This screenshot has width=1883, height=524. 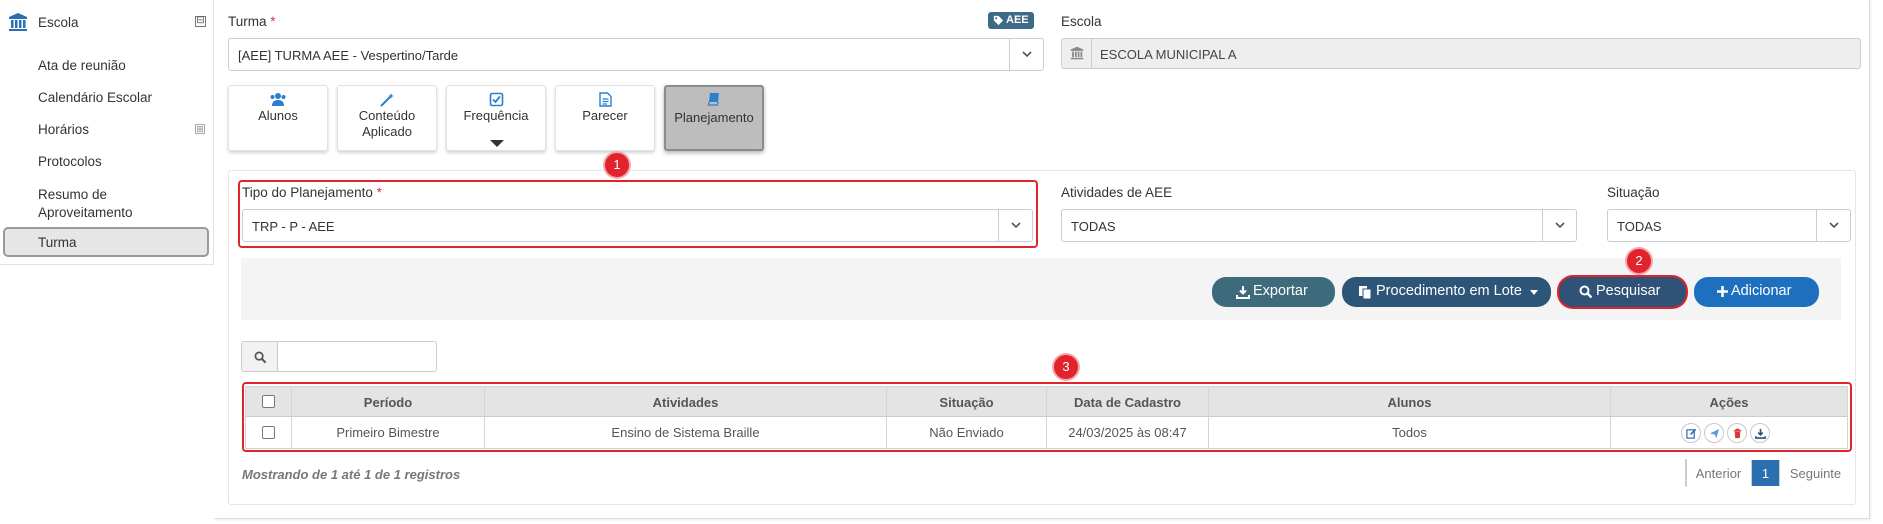 What do you see at coordinates (387, 100) in the screenshot?
I see `magic-wand-icon` at bounding box center [387, 100].